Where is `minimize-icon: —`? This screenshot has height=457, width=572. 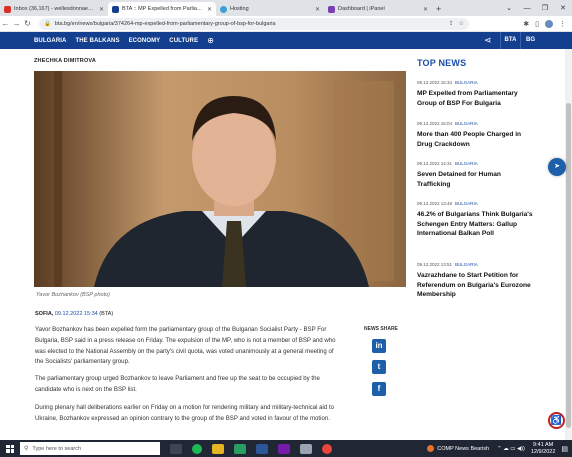 minimize-icon: — is located at coordinates (527, 8).